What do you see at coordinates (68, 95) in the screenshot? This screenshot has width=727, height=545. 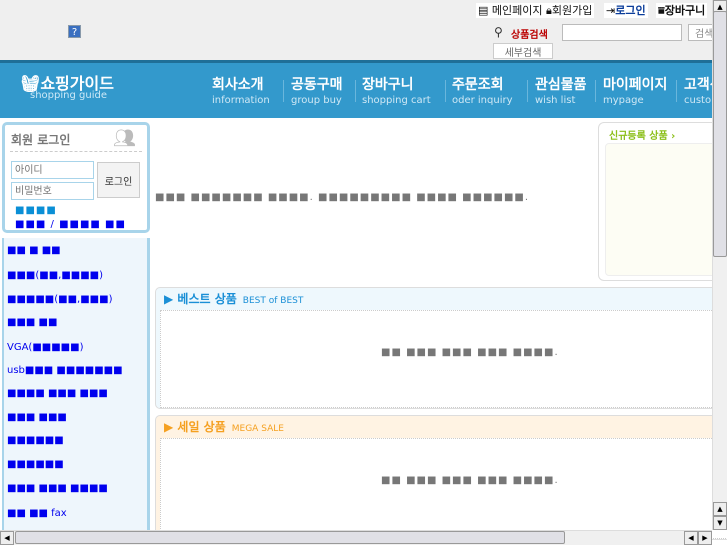 I see `logo-subtitle: shopping guide` at bounding box center [68, 95].